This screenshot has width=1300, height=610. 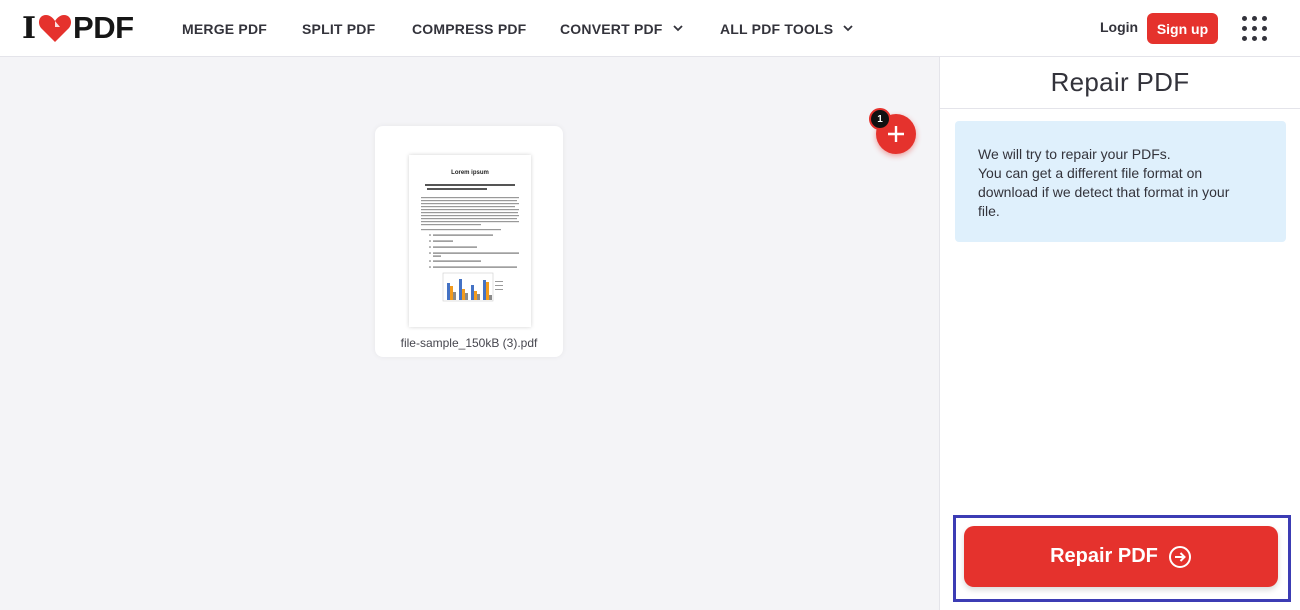 I want to click on nav-all-tools-label: ALL PDF TOOLS, so click(x=777, y=28).